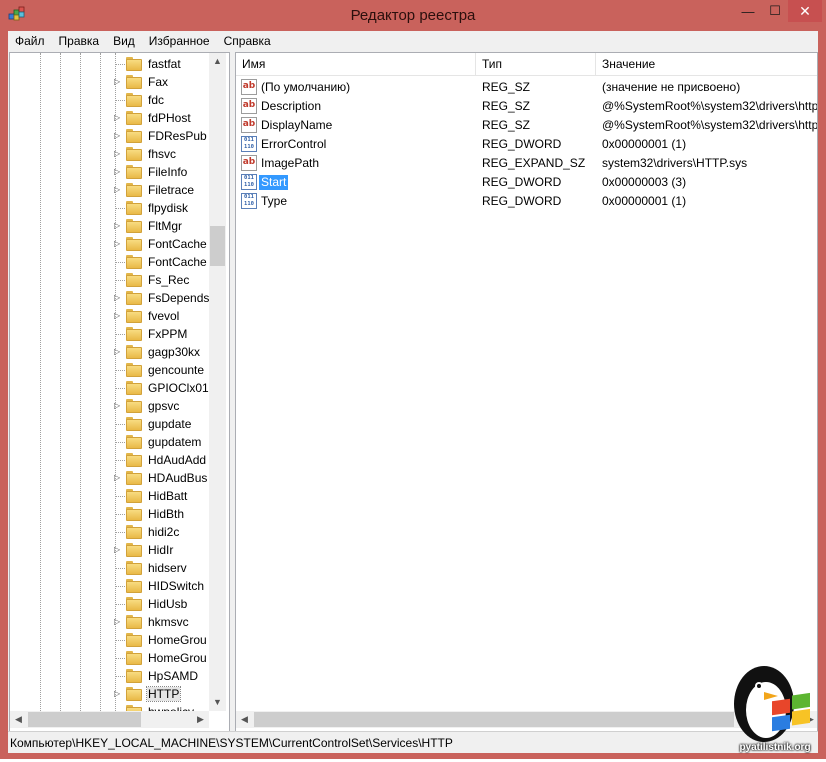 This screenshot has height=762, width=826. I want to click on tree-node: ▷ gpsvc, so click(109, 406).